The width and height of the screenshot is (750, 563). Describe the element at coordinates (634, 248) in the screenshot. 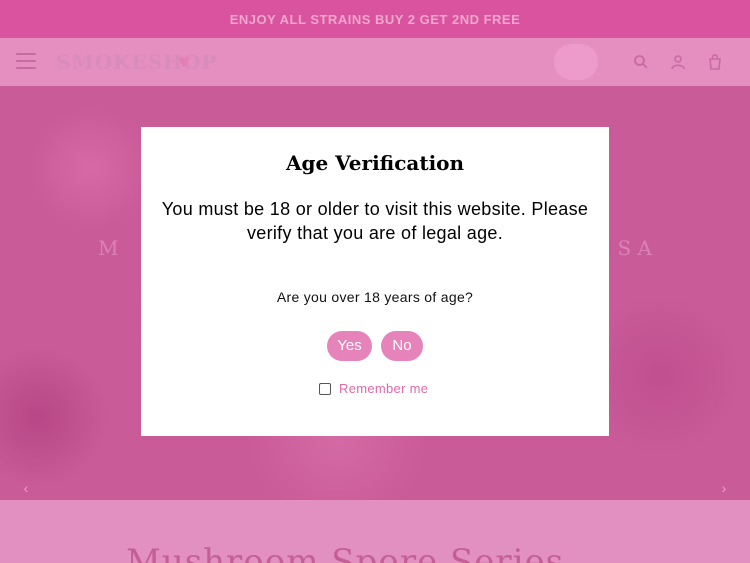

I see `hero-heading-right: S A` at that location.